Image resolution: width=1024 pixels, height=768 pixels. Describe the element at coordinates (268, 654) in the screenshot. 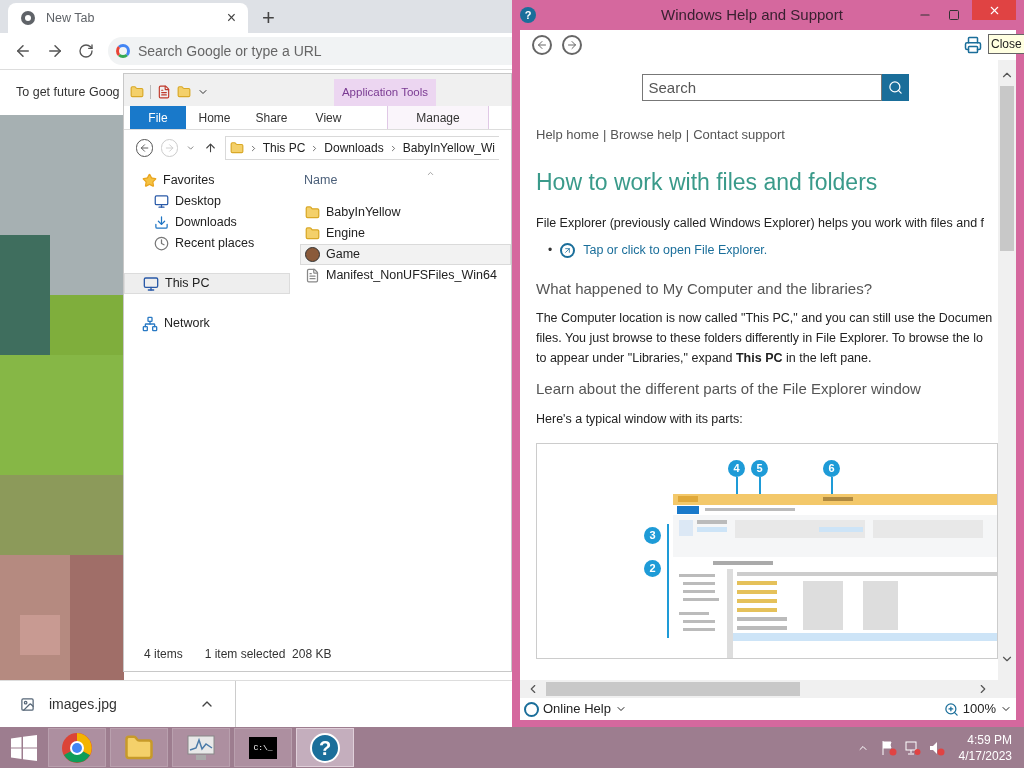

I see `selection-info: 1 item selected 208 KB` at that location.